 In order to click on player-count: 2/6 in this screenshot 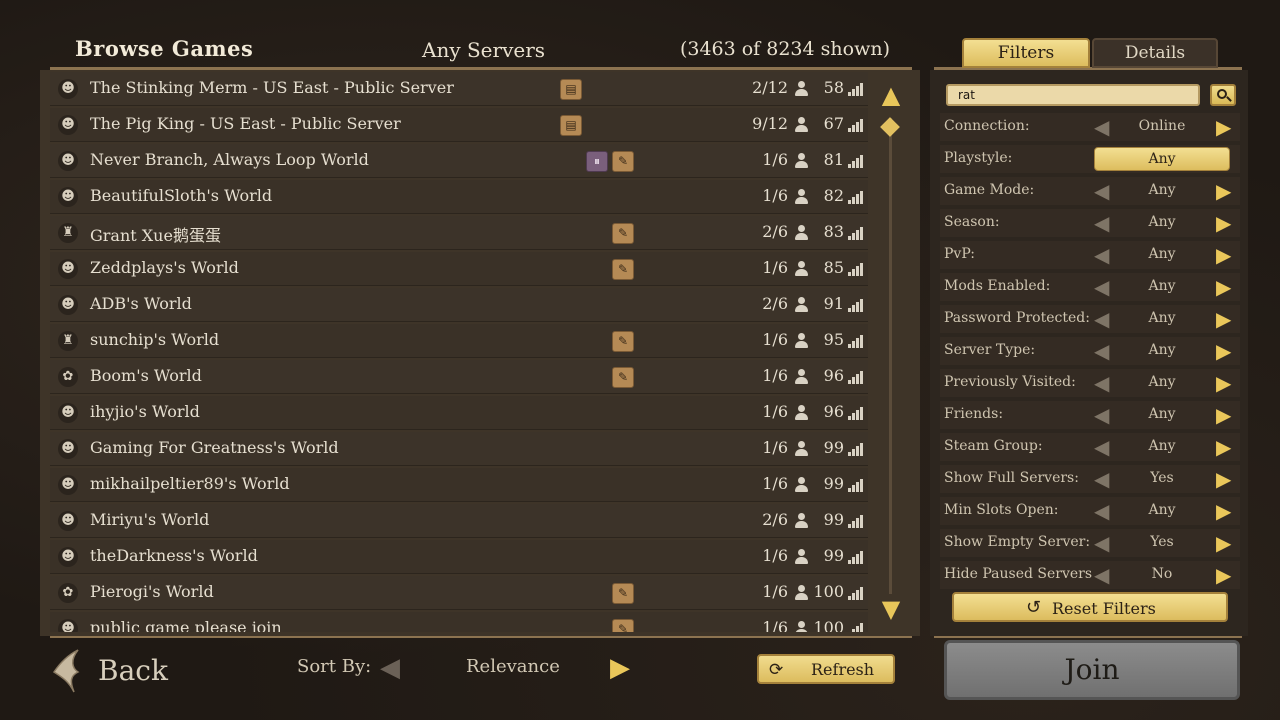, I will do `click(775, 231)`.